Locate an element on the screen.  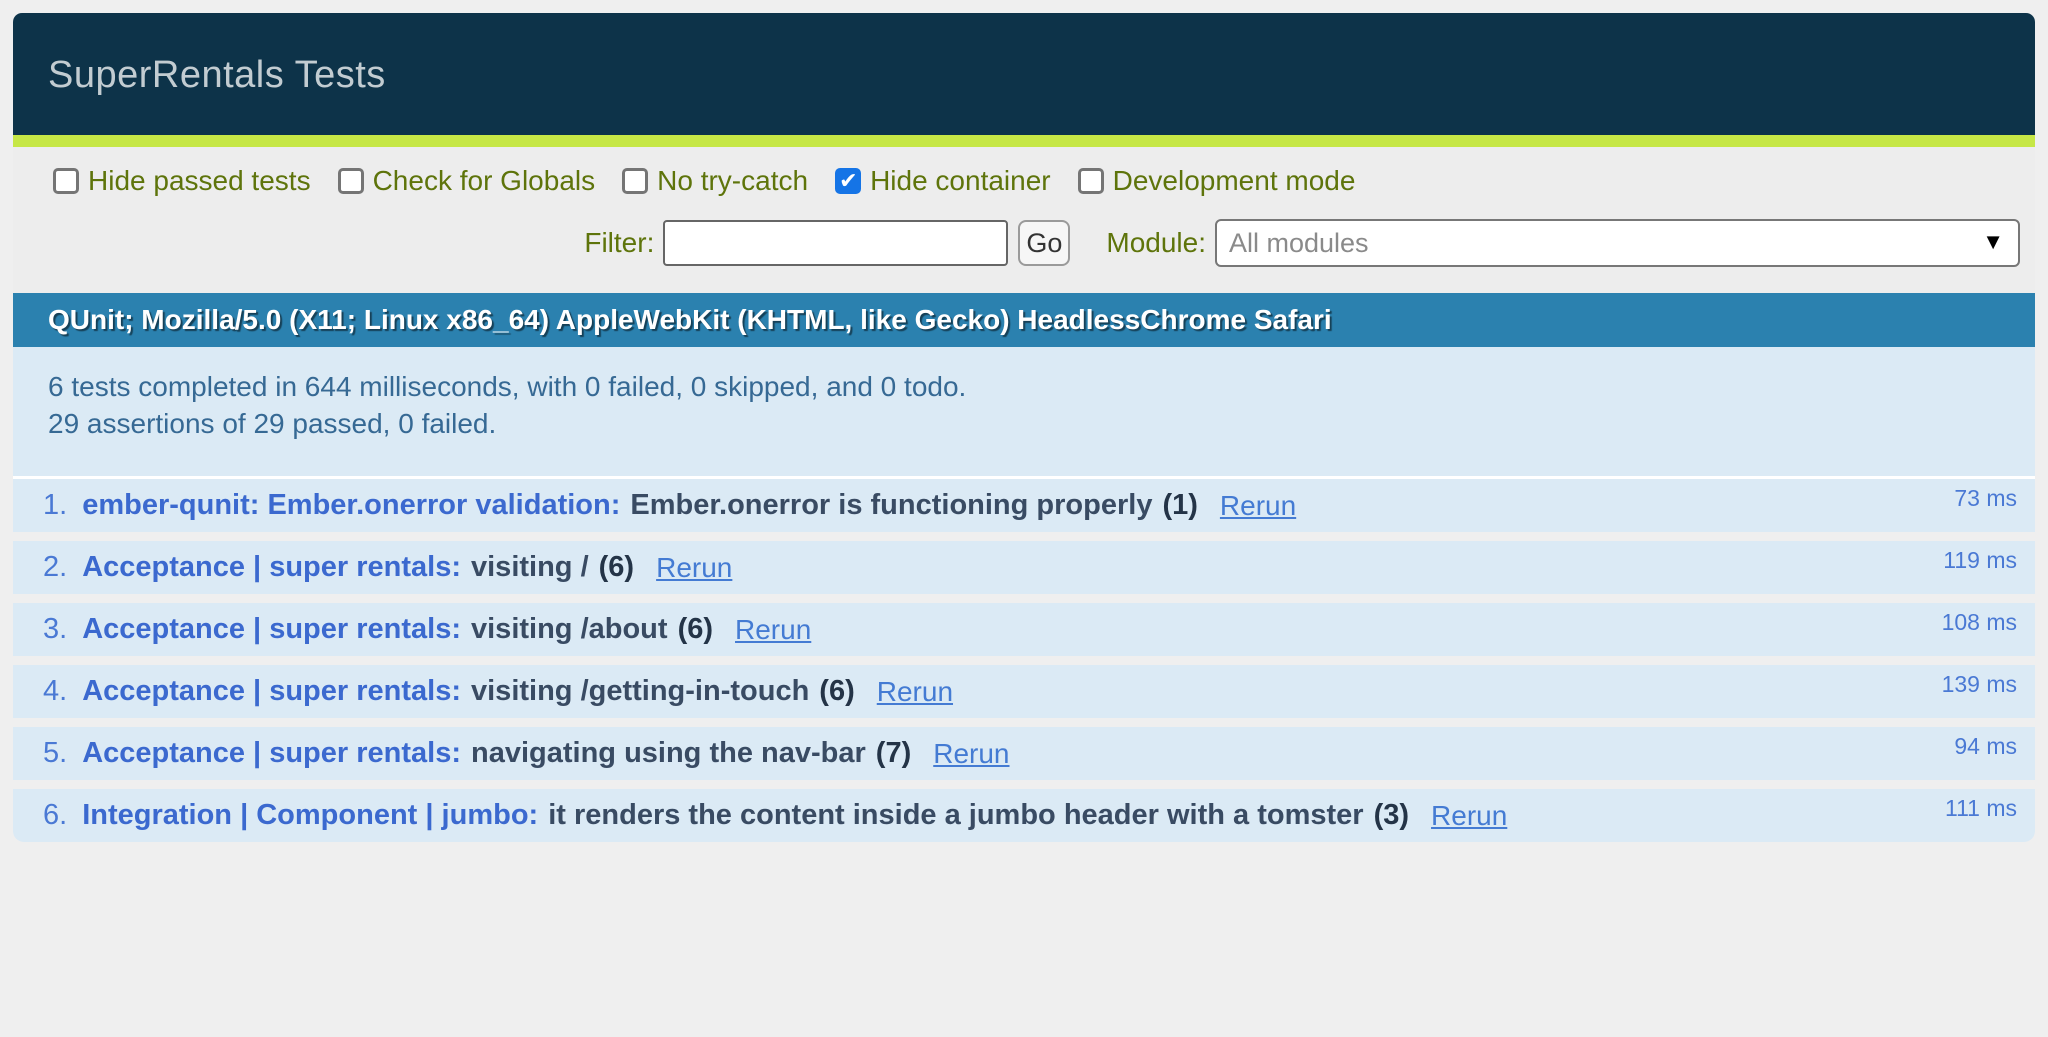
checkbox-hide-container: ✔ Hide container is located at coordinates (943, 181).